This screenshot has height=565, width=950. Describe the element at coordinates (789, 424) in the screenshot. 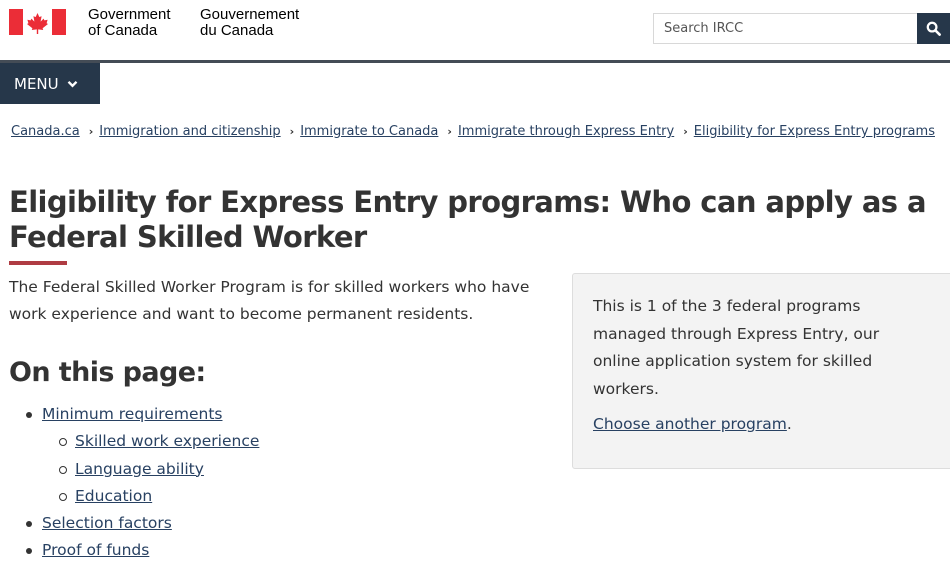

I see `link-suffix: .` at that location.